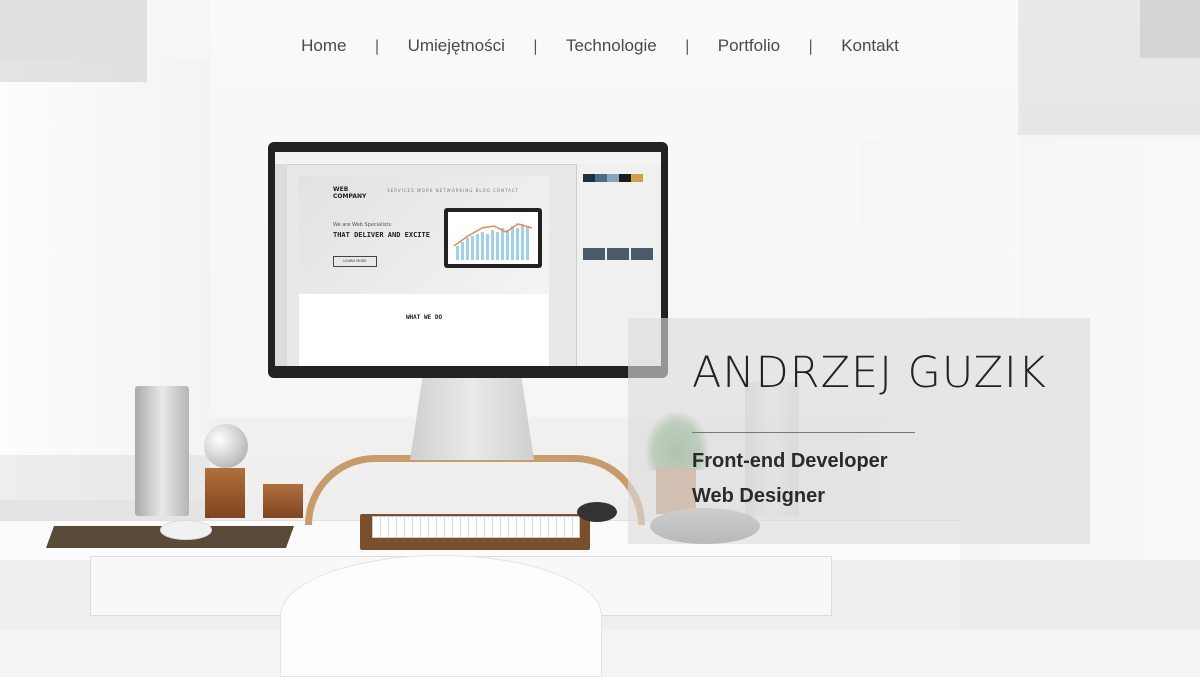  I want to click on mockup-button: LEARN MORE, so click(355, 261).